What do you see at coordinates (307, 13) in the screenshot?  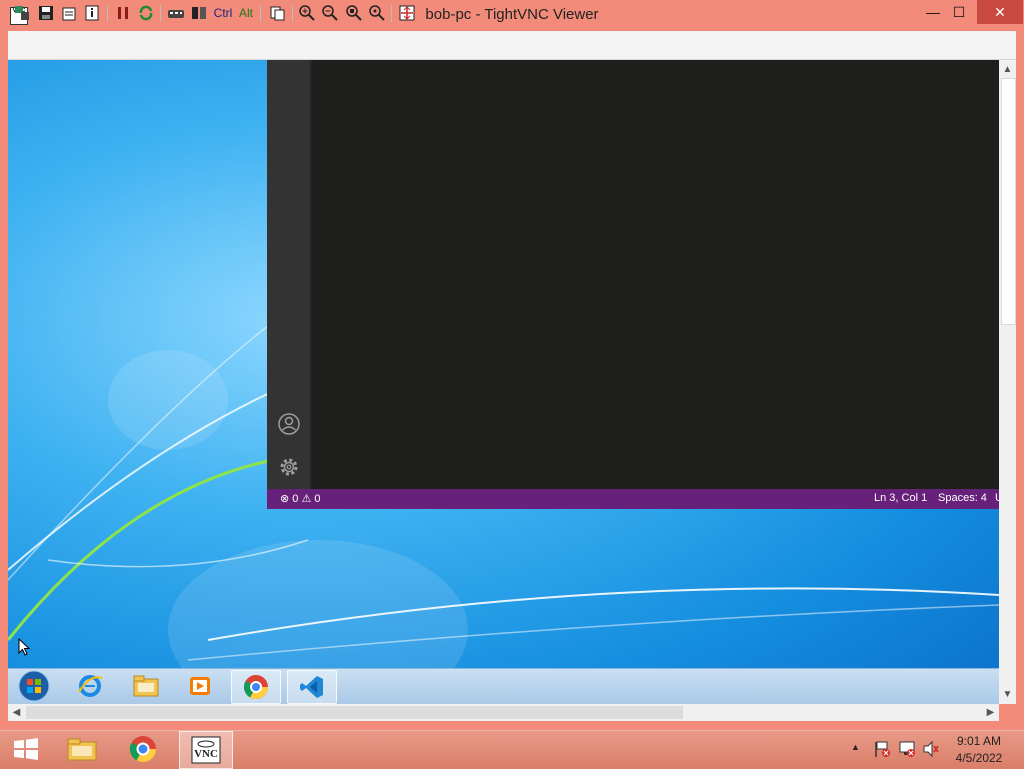 I see `zoom-in-icon` at bounding box center [307, 13].